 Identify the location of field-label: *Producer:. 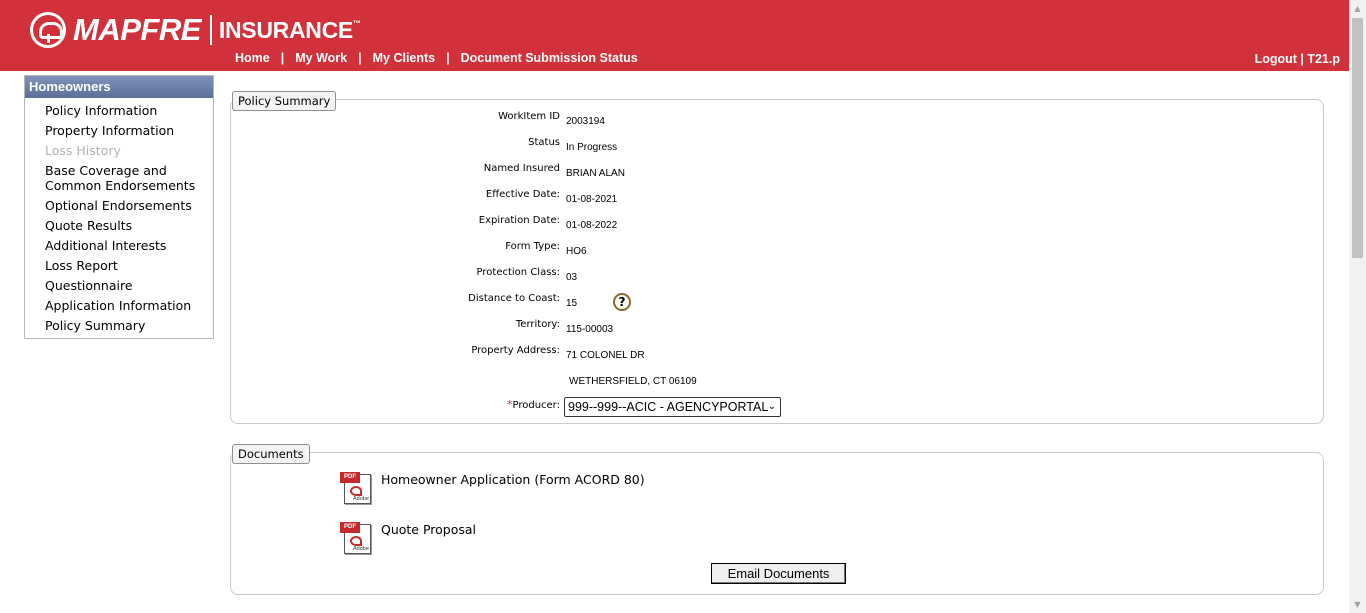
(395, 404).